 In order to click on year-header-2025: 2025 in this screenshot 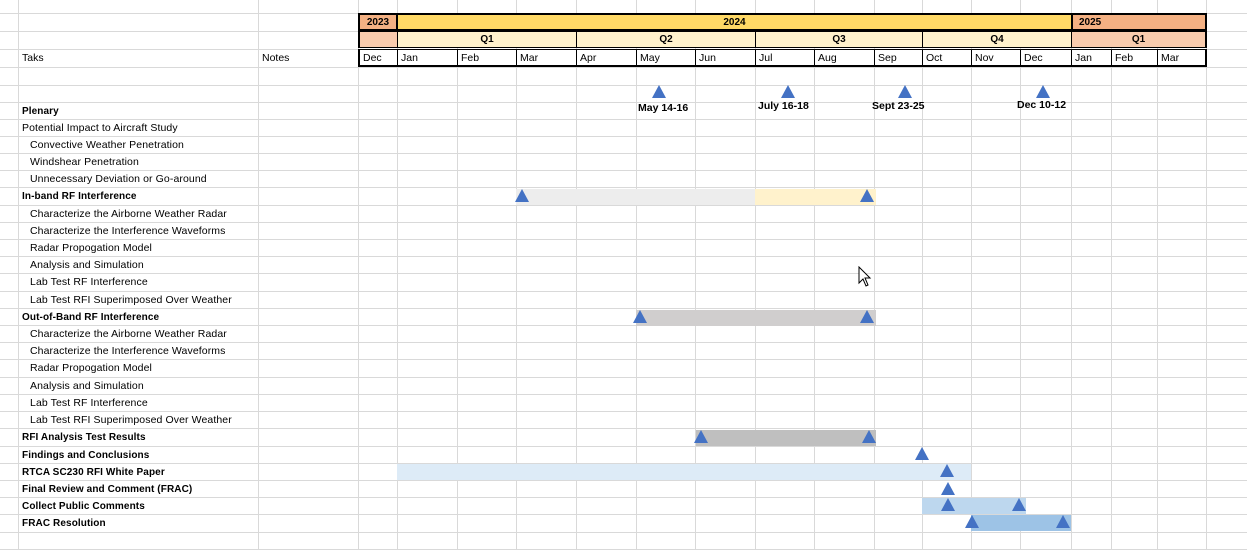, I will do `click(1139, 22)`.